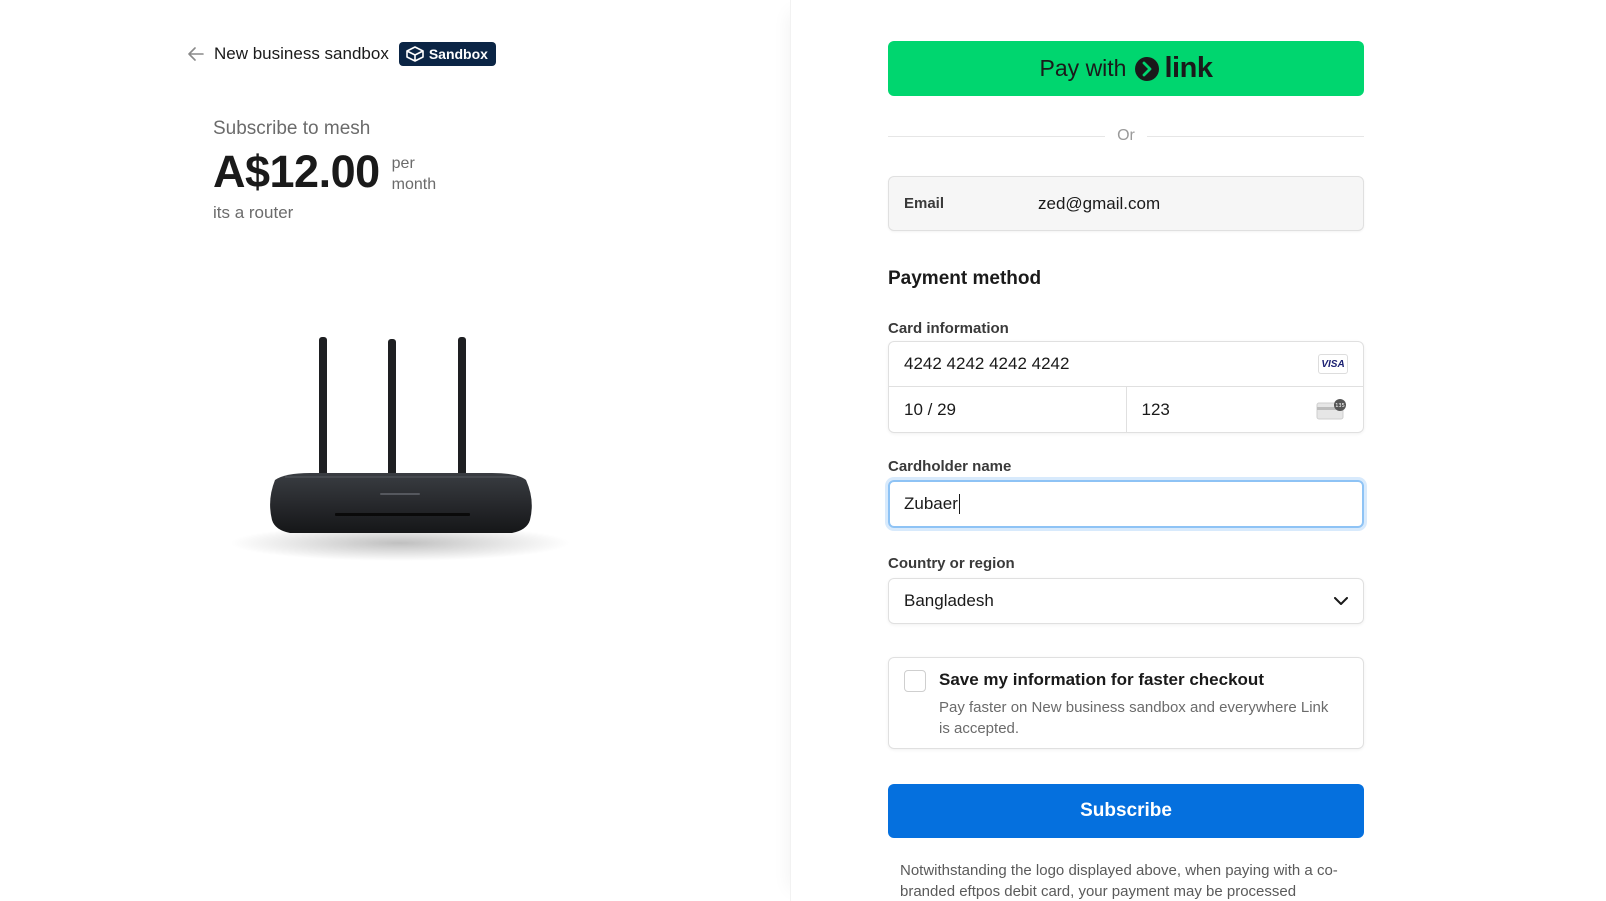  Describe the element at coordinates (924, 203) in the screenshot. I see `email-label: Email` at that location.